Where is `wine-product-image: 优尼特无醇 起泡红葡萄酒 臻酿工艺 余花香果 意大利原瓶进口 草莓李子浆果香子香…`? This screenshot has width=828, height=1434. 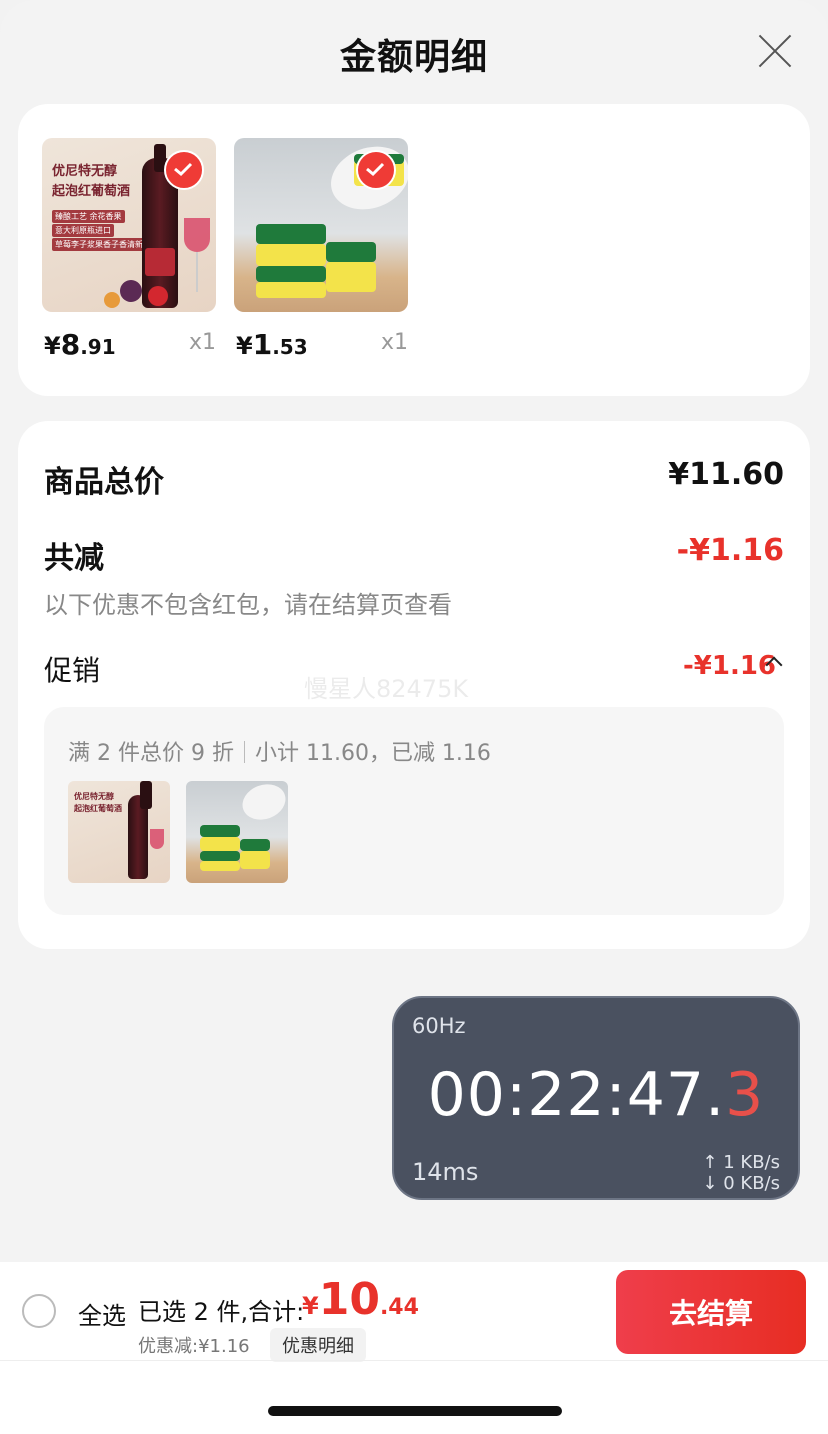
wine-product-image: 优尼特无醇 起泡红葡萄酒 臻酿工艺 余花香果 意大利原瓶进口 草莓李子浆果香子香… is located at coordinates (129, 225).